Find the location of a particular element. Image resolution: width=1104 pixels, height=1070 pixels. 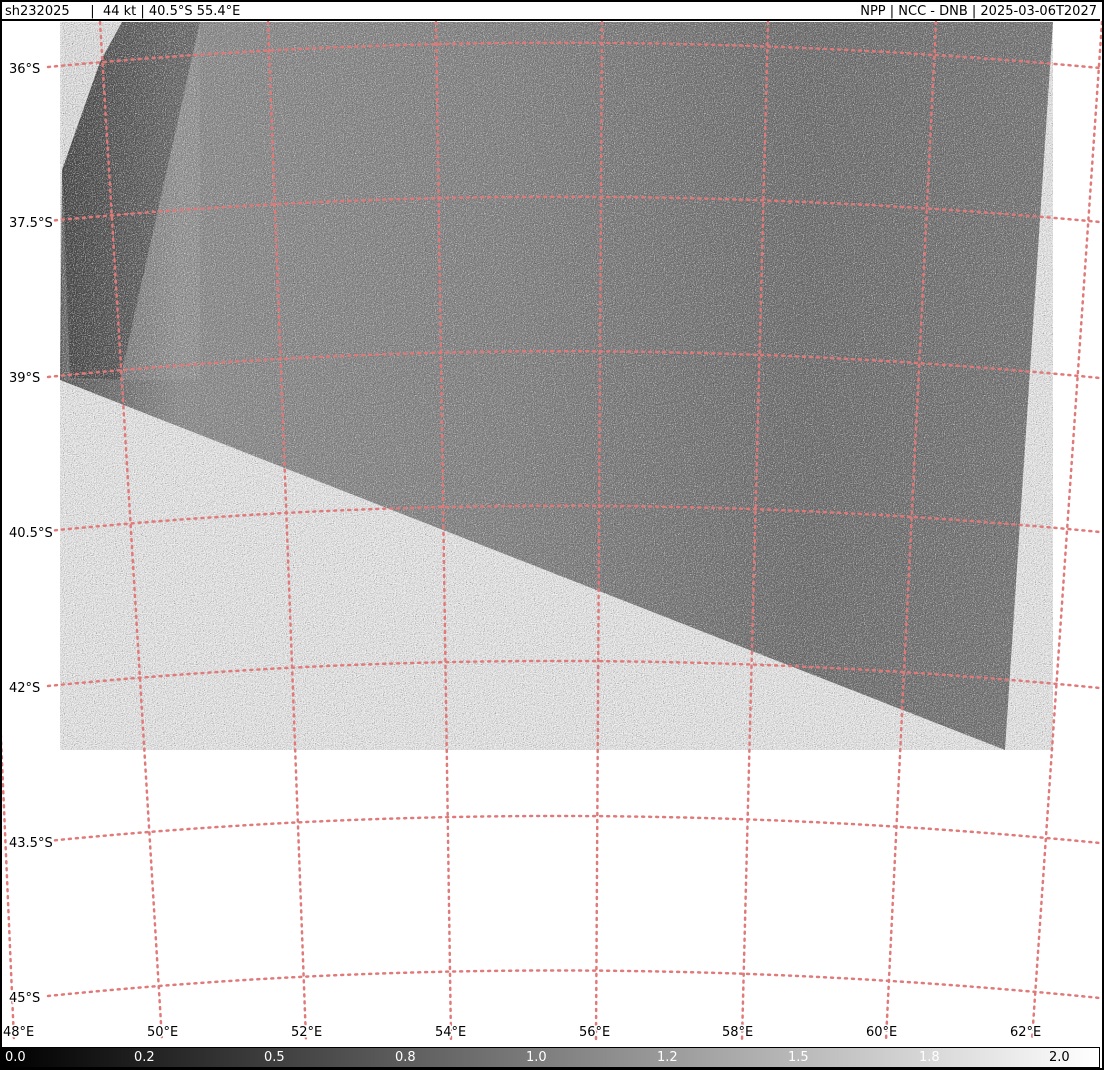

lat-label-39: 39°S is located at coordinates (24, 378).